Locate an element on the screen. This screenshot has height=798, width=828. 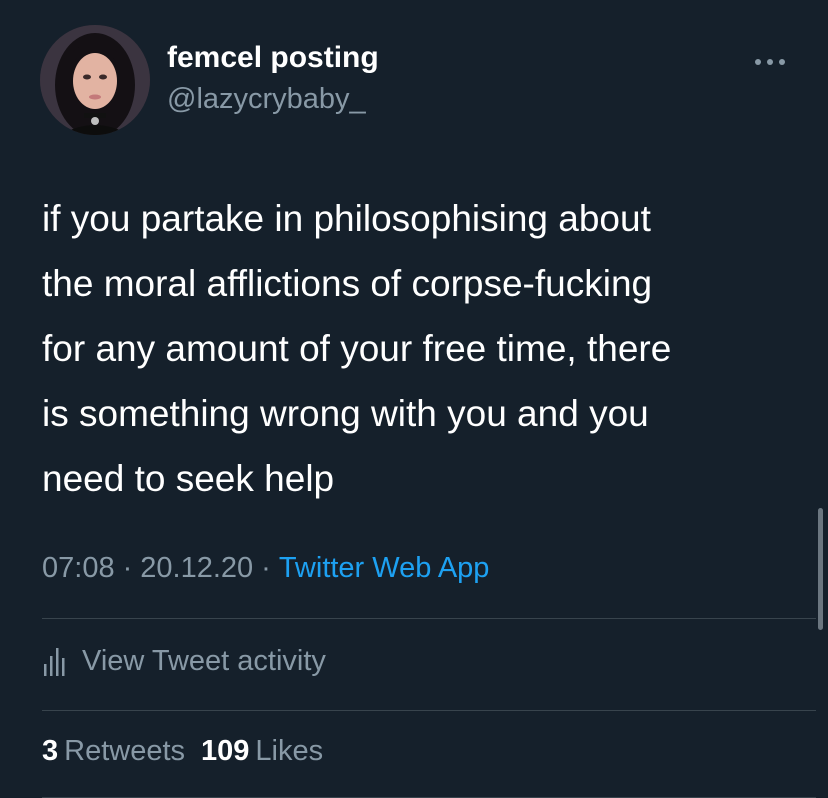
more-options-icon is located at coordinates (770, 62).